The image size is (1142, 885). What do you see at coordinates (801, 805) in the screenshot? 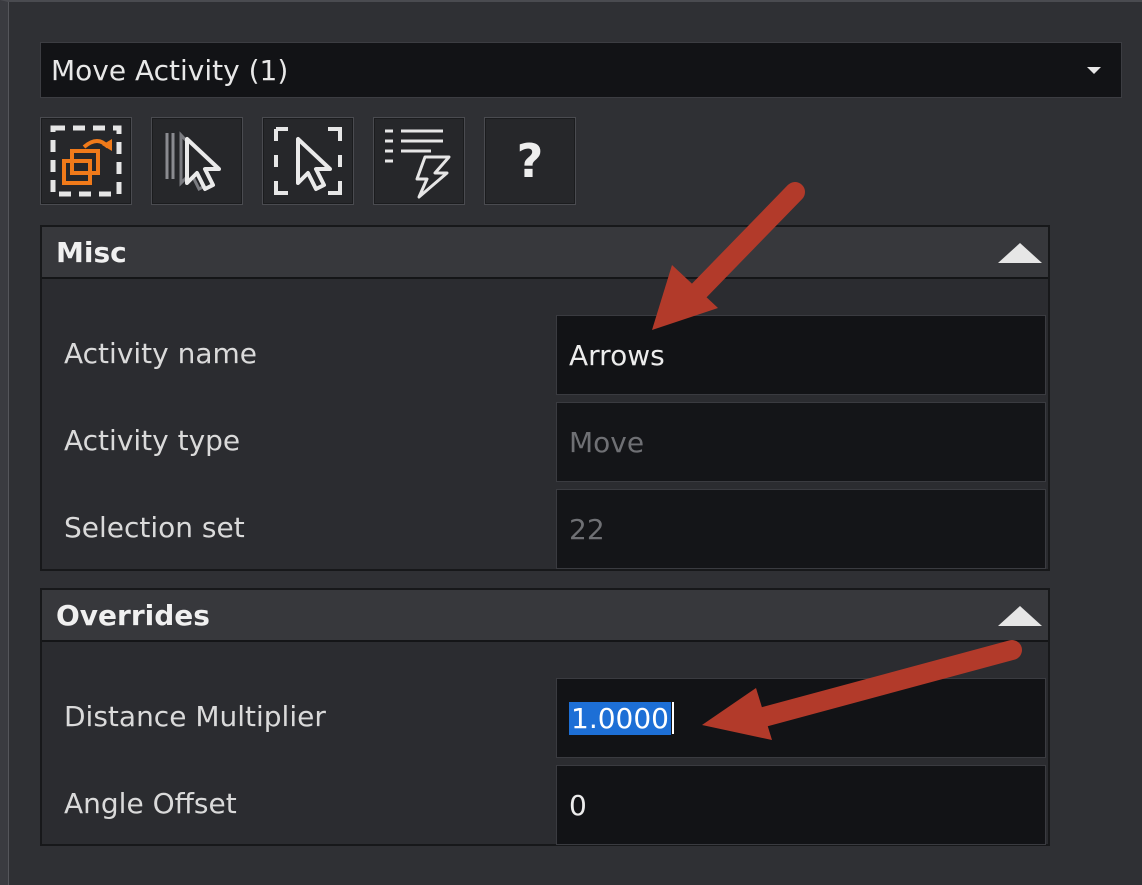
I see `angle-offset-input: 0` at bounding box center [801, 805].